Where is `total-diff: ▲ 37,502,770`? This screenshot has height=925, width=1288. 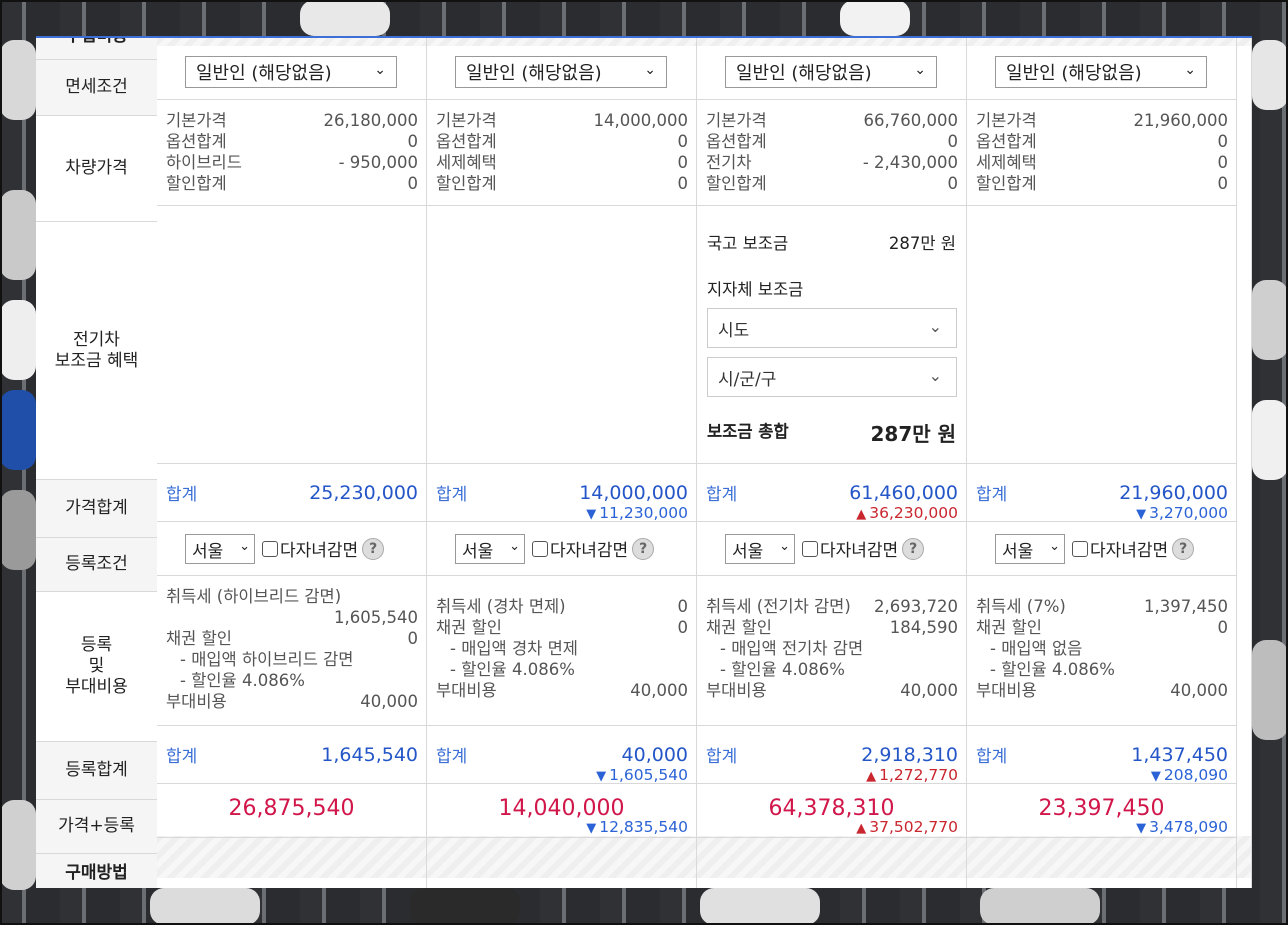
total-diff: ▲ 37,502,770 is located at coordinates (907, 827).